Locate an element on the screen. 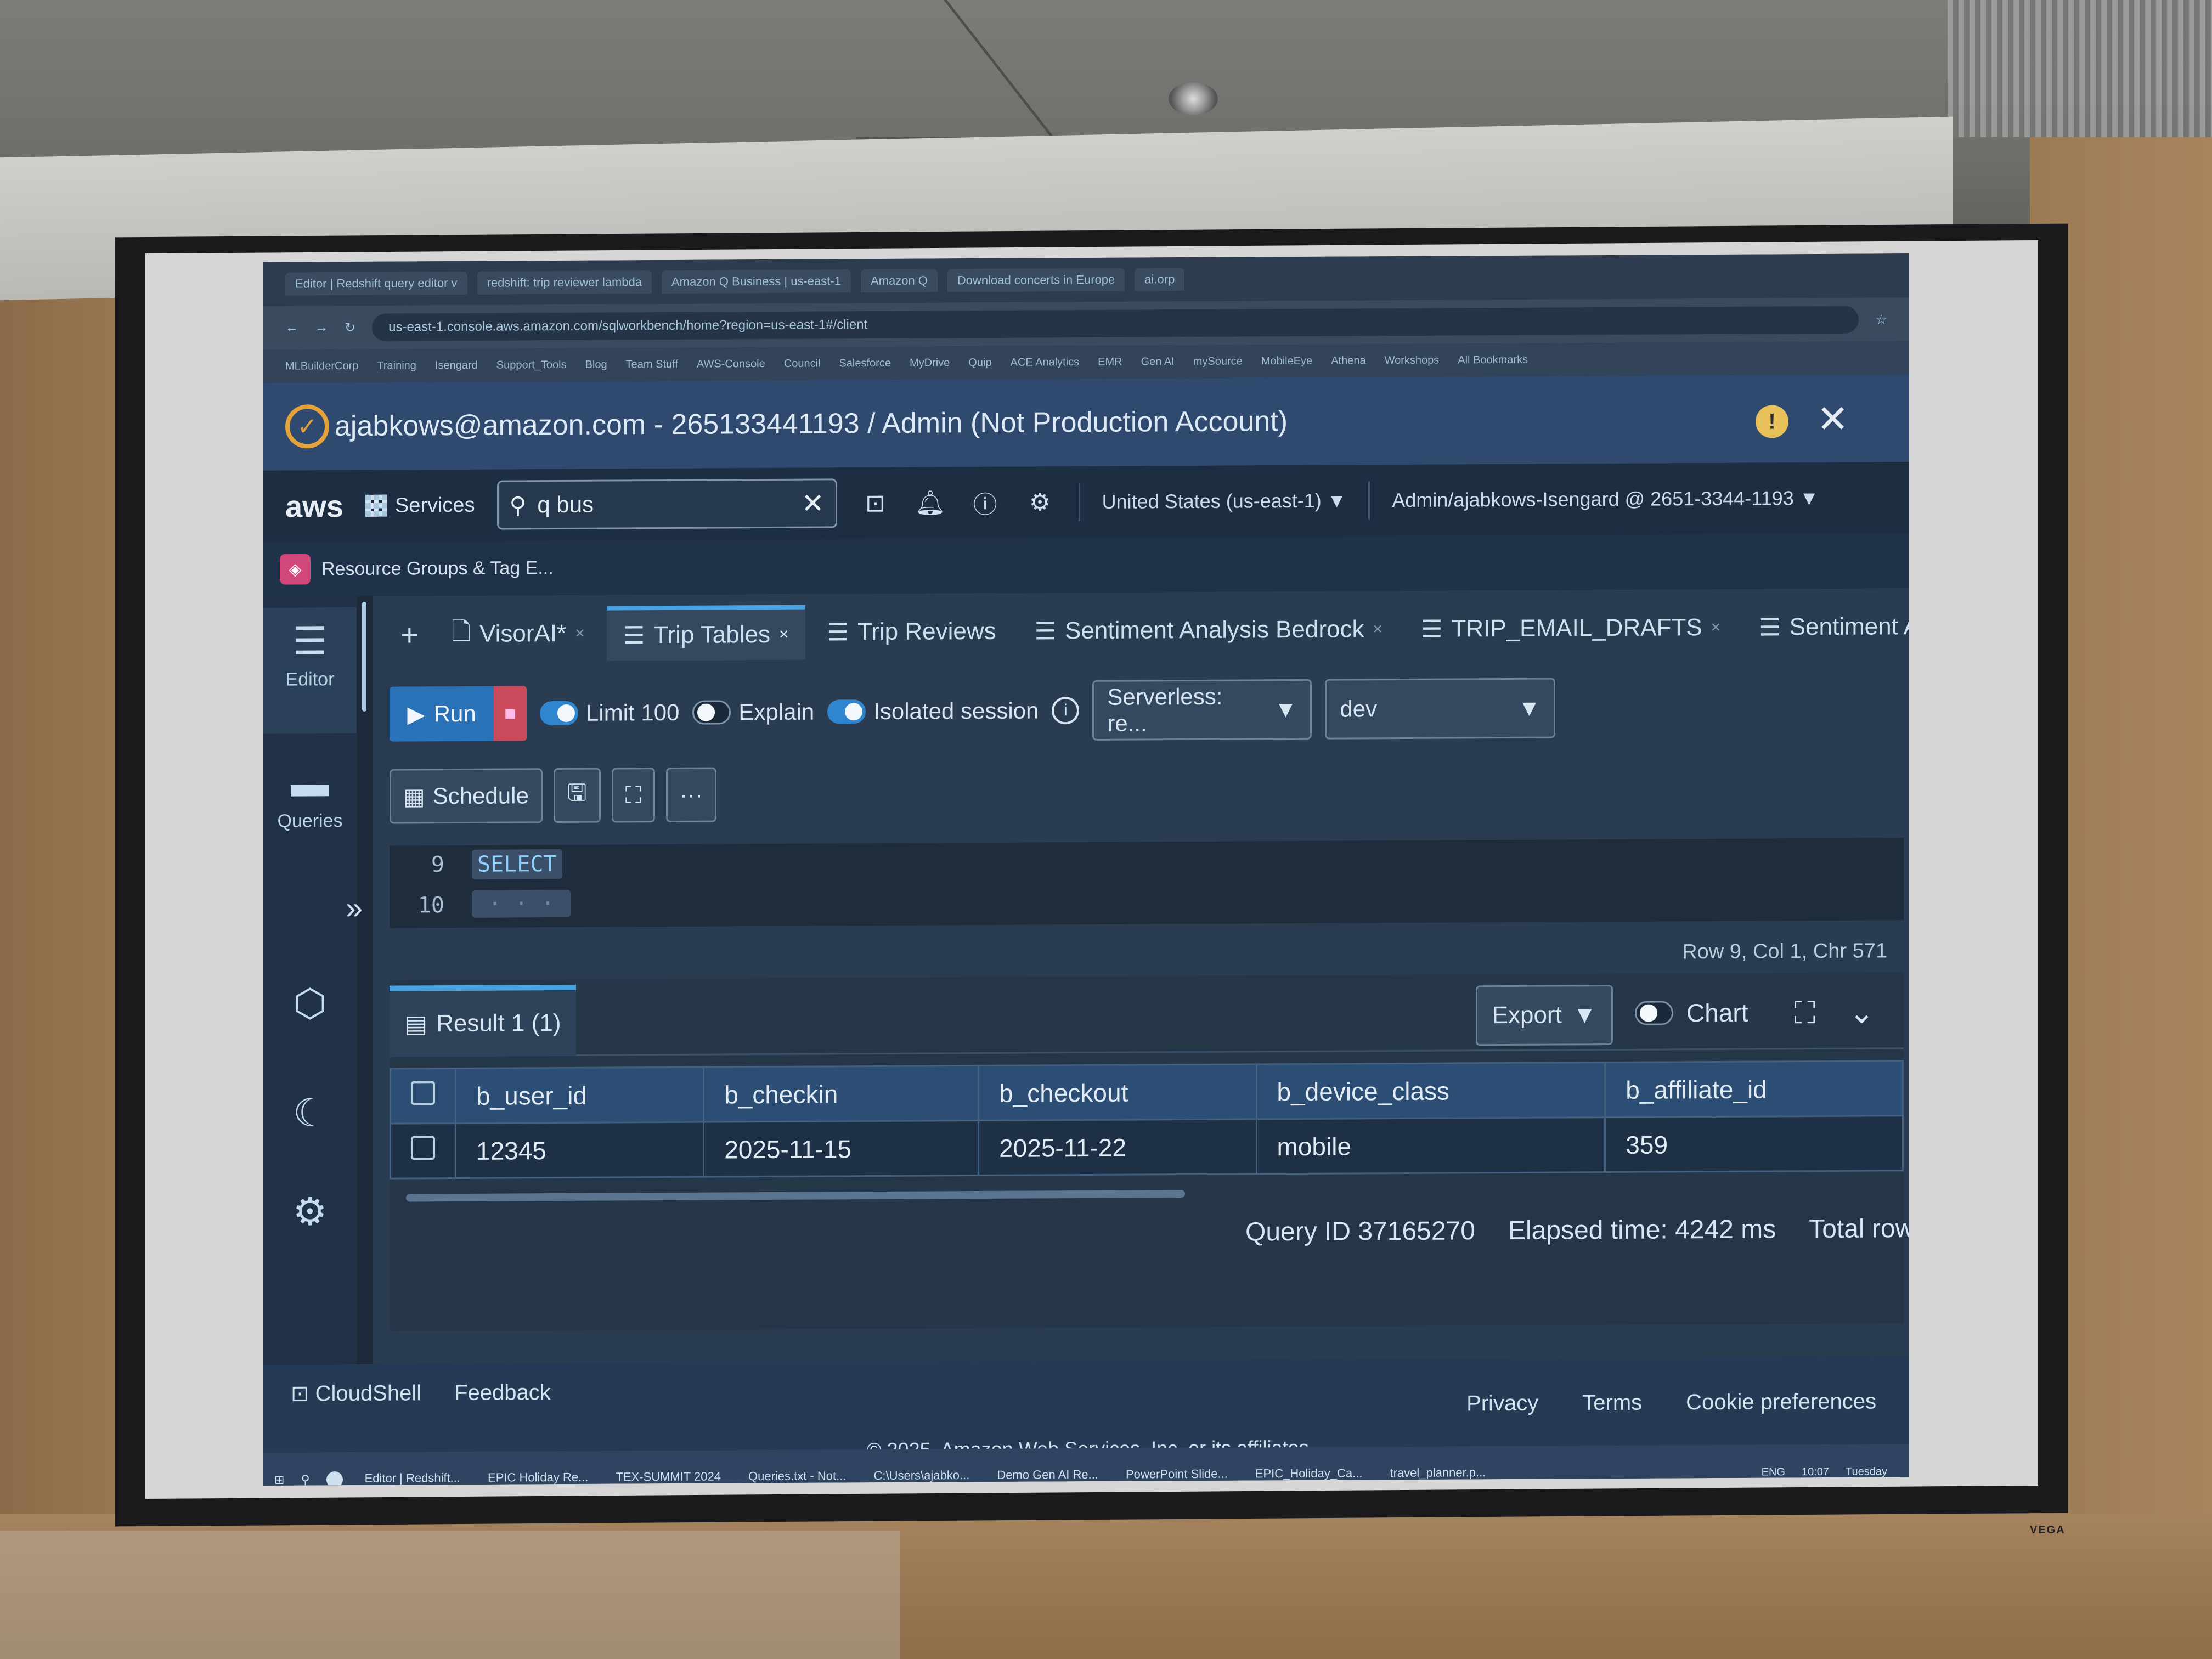  bookmark: Salesforce is located at coordinates (865, 363).